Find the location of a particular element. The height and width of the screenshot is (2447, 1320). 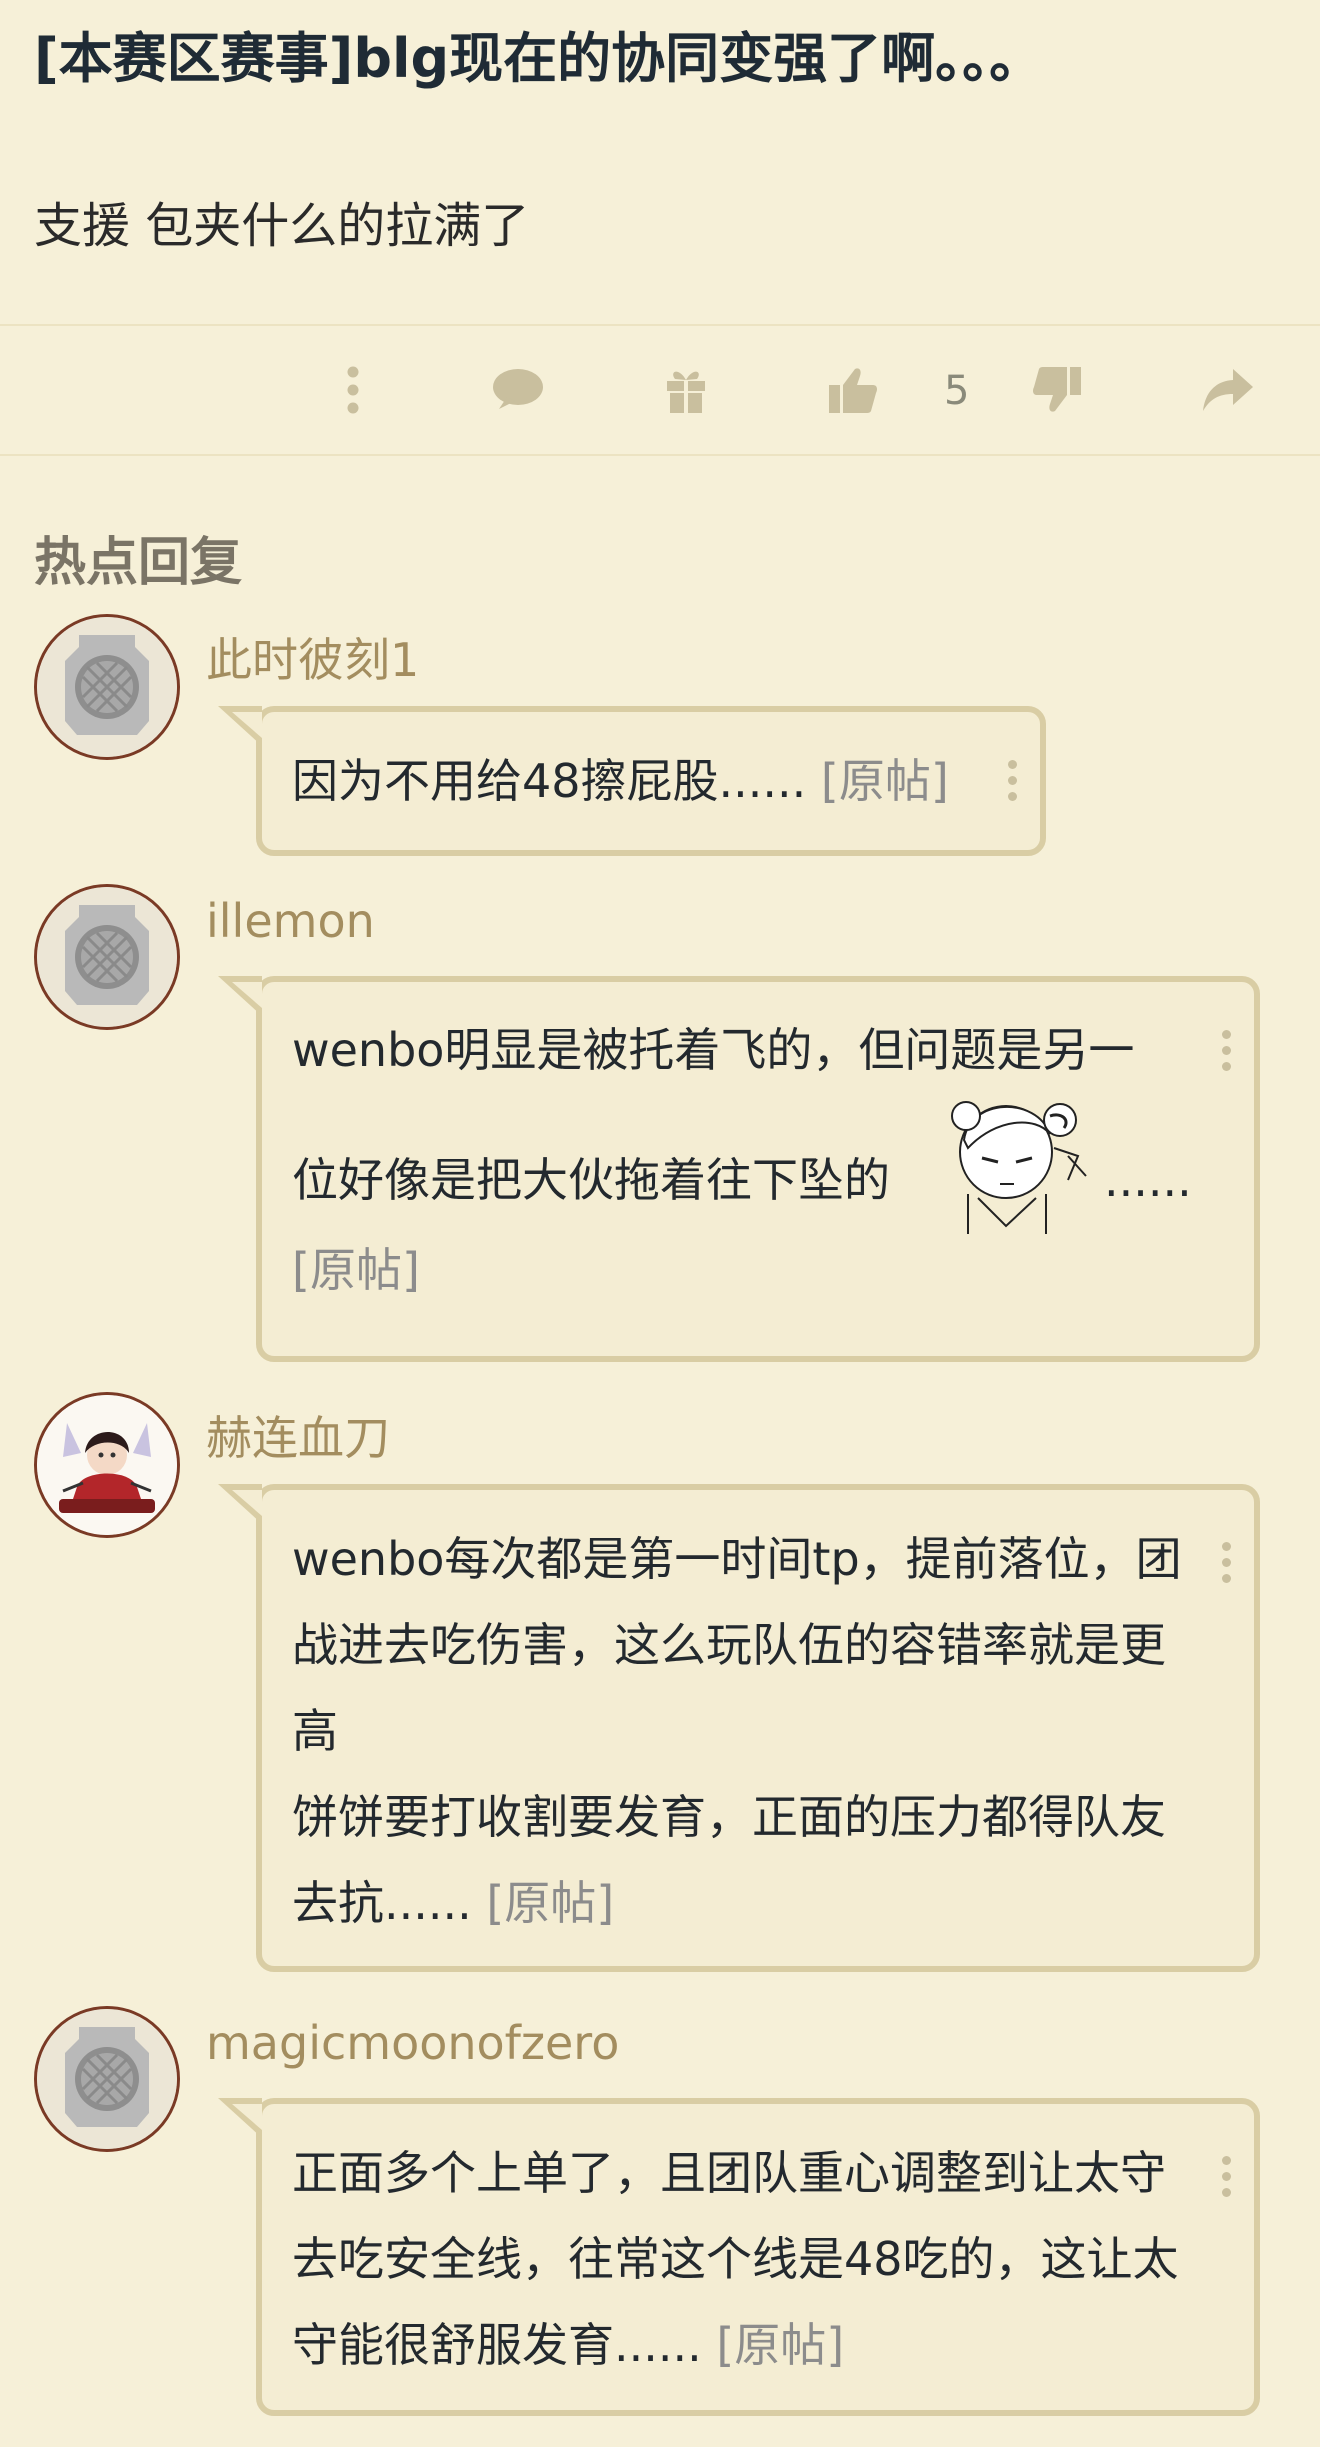

reply-username: magicmoonofzero is located at coordinates (412, 2043).